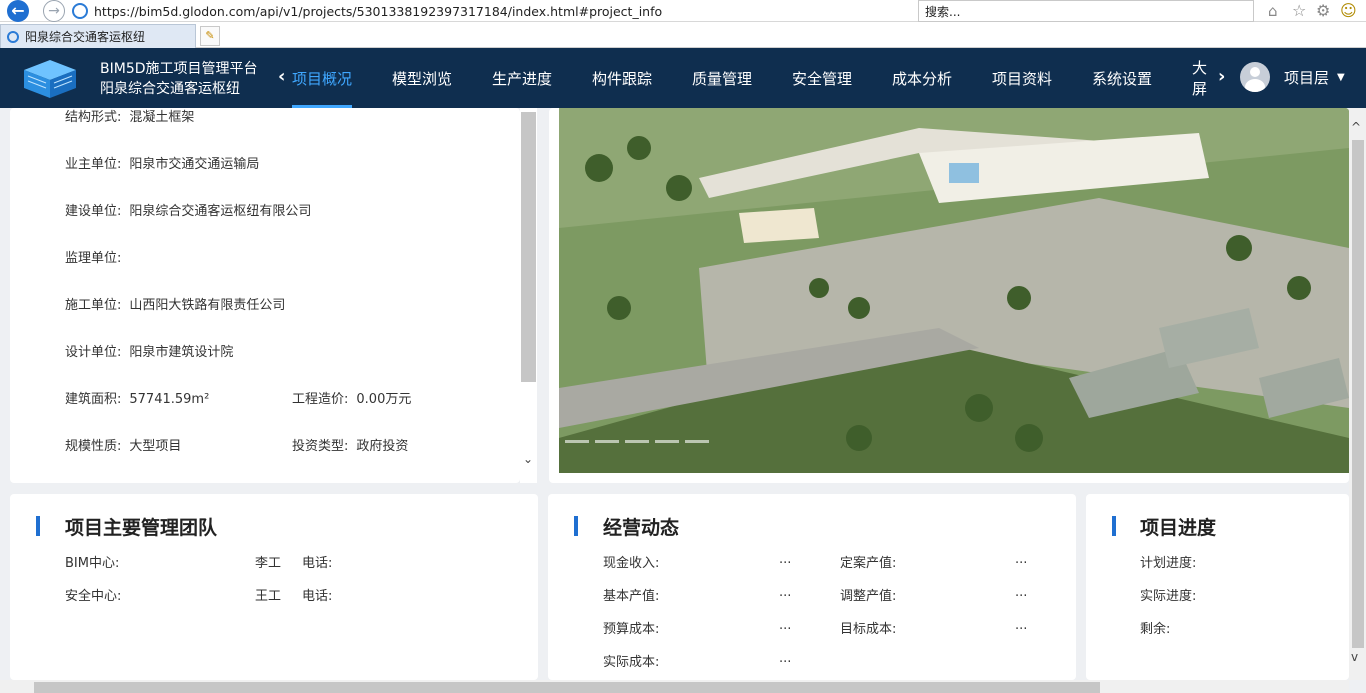 The width and height of the screenshot is (1366, 693). I want to click on back-button: ←, so click(18, 11).